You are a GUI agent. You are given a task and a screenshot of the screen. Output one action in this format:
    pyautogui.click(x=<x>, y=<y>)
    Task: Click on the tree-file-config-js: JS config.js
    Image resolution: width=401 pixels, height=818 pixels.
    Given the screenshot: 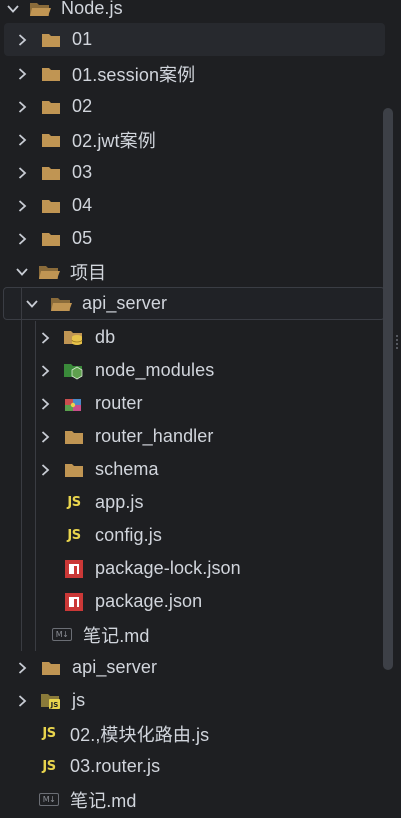 What is the action you would take?
    pyautogui.click(x=193, y=535)
    